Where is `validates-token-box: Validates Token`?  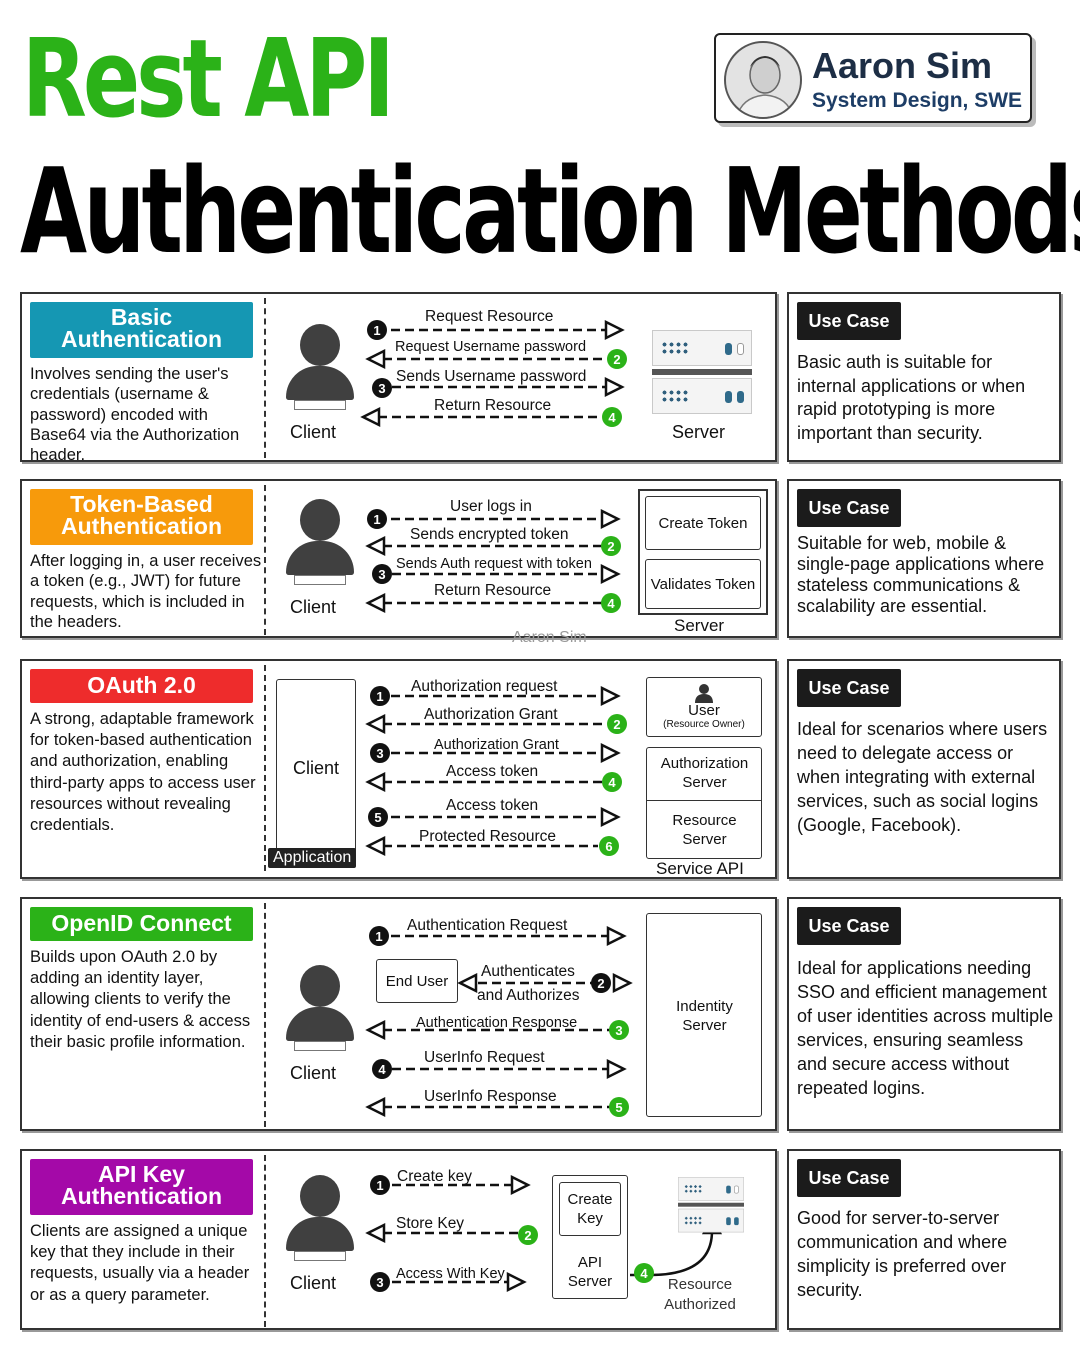
validates-token-box: Validates Token is located at coordinates (703, 584).